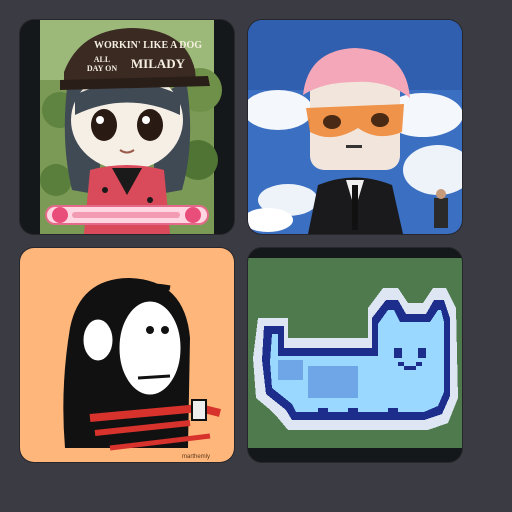  I want to click on cap-text-line1: WORKIN' LIKE A DOG, so click(148, 45).